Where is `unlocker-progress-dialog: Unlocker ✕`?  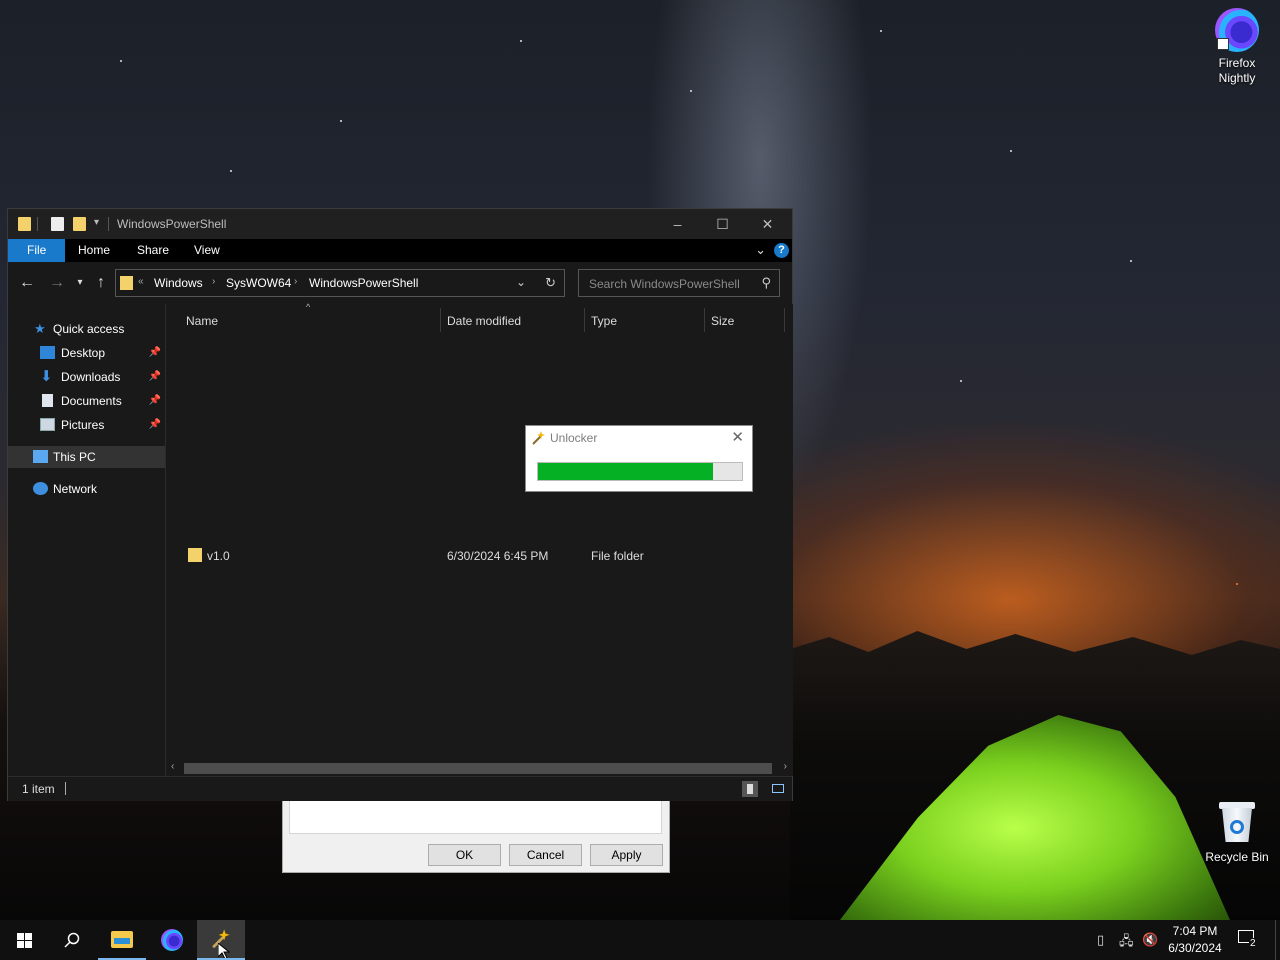
unlocker-progress-dialog: Unlocker ✕ is located at coordinates (639, 458).